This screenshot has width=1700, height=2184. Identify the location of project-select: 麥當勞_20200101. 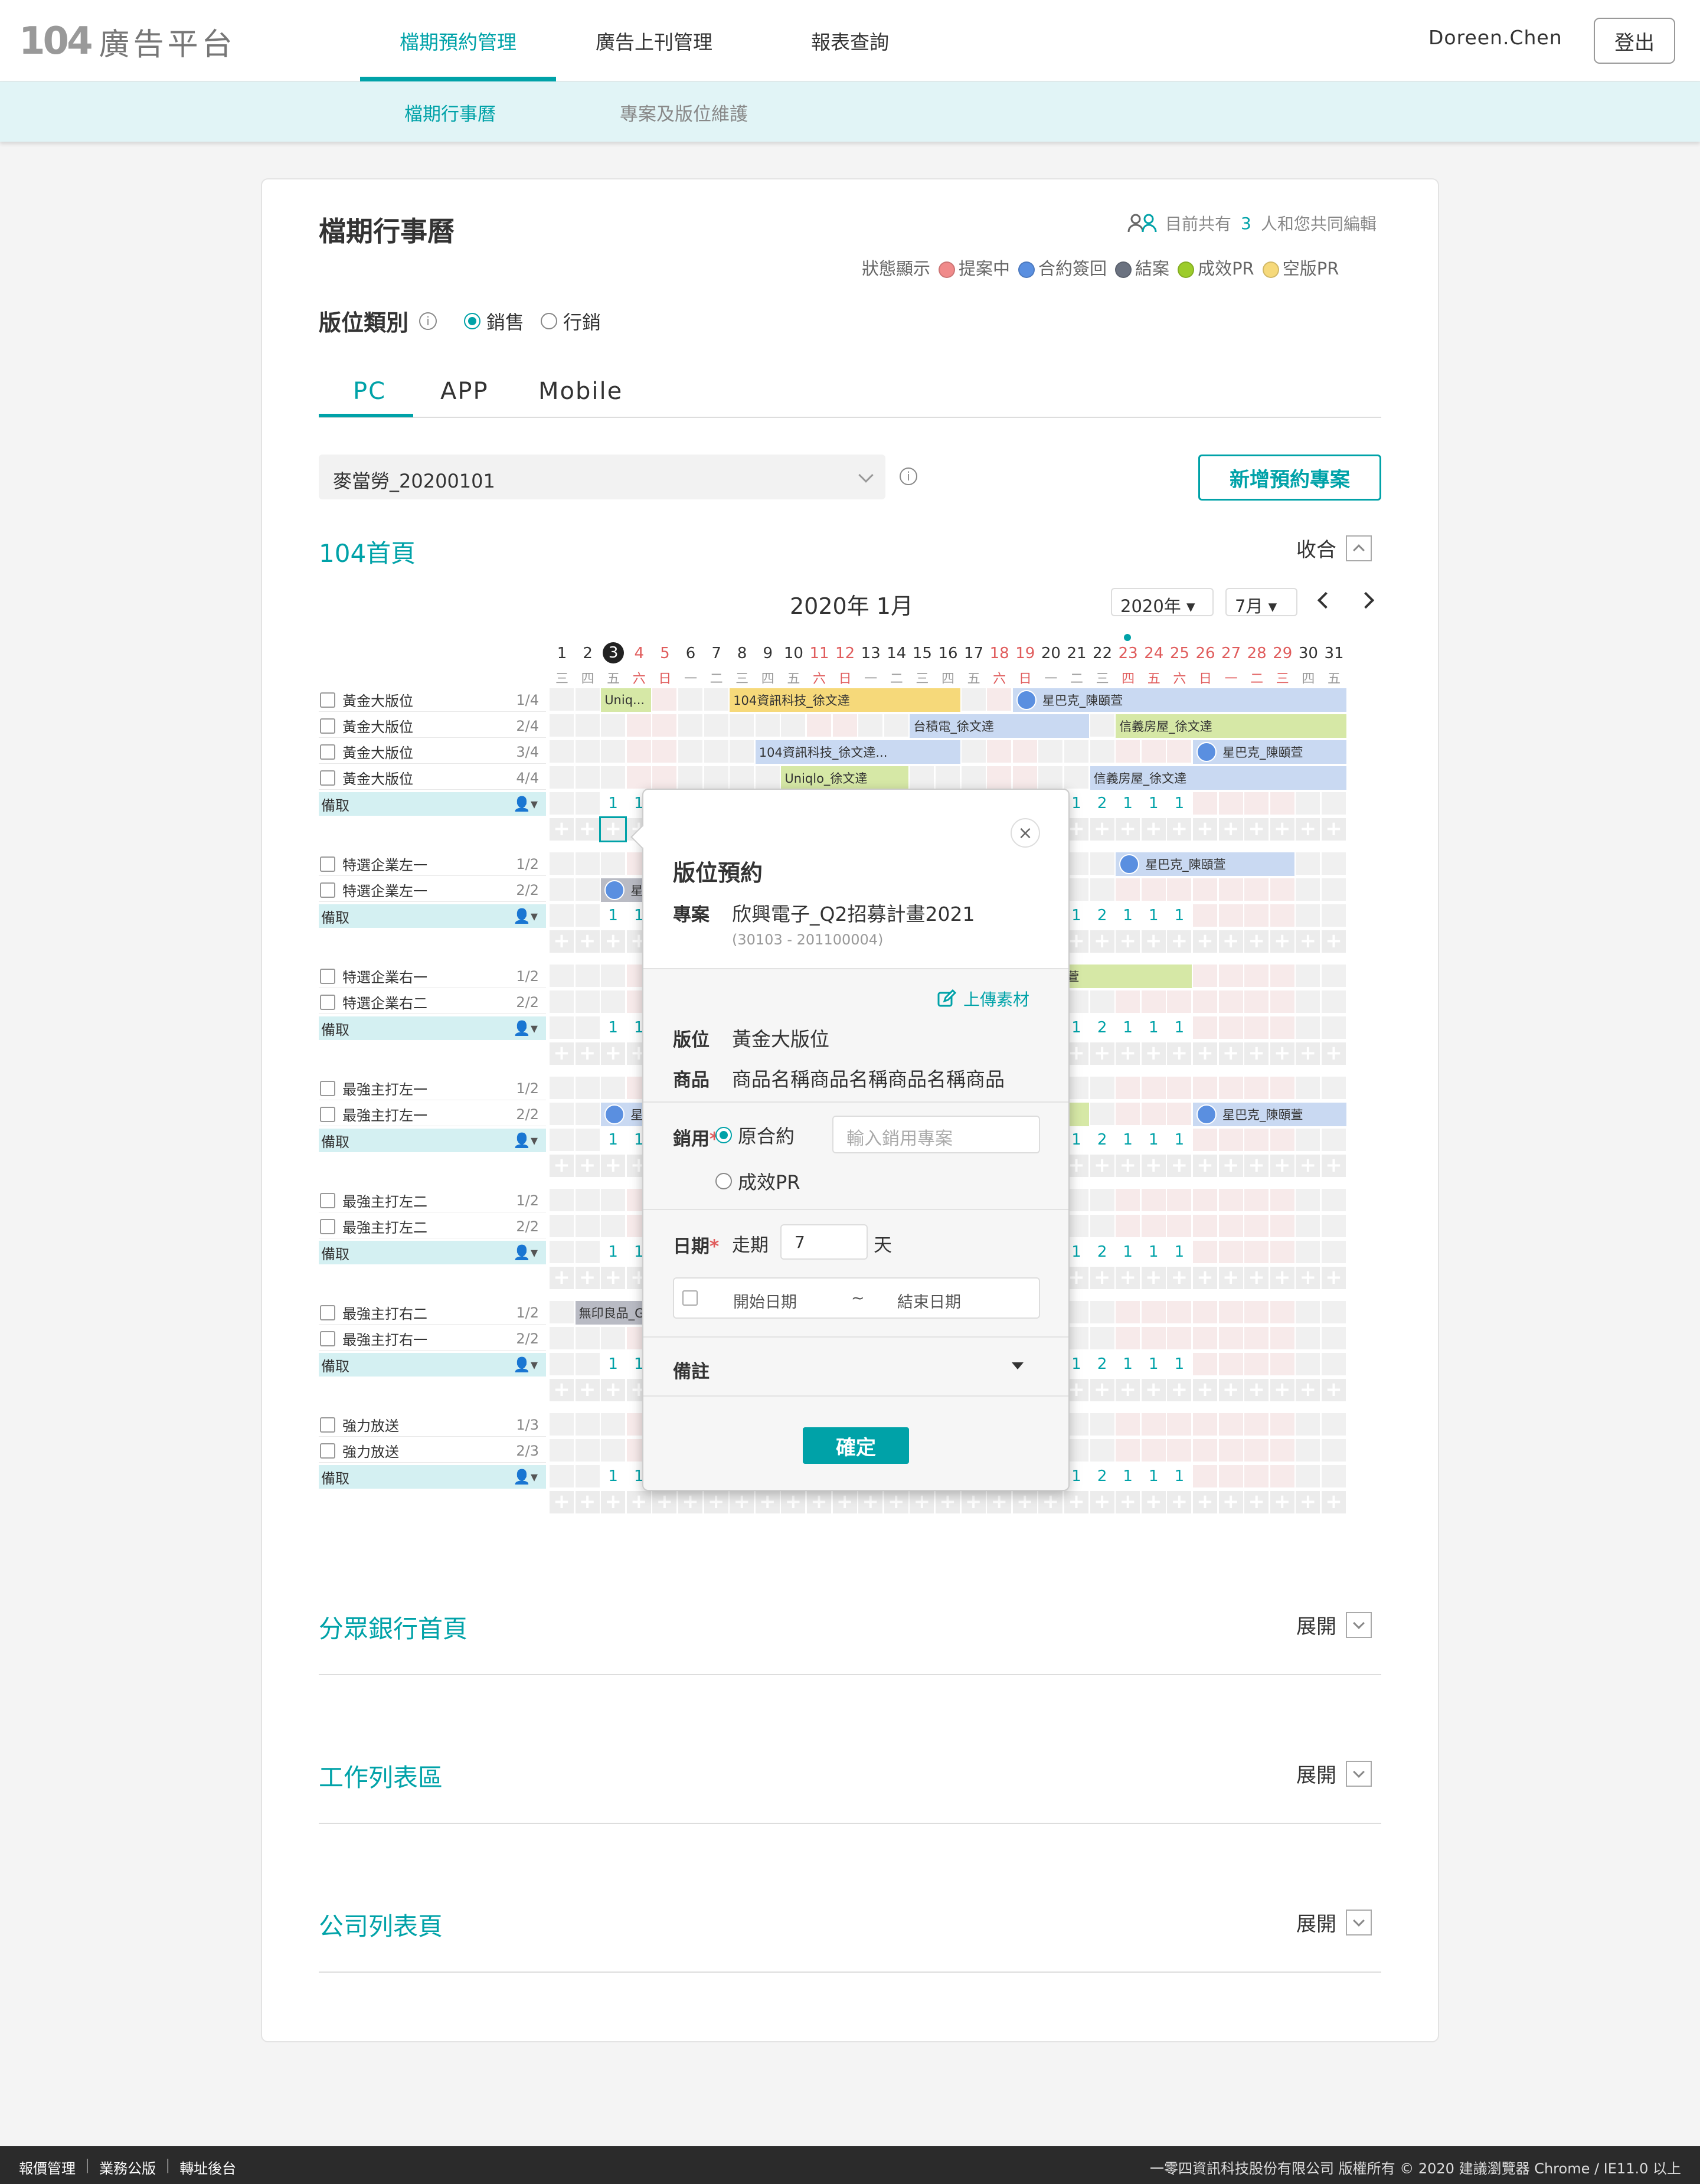
(602, 477).